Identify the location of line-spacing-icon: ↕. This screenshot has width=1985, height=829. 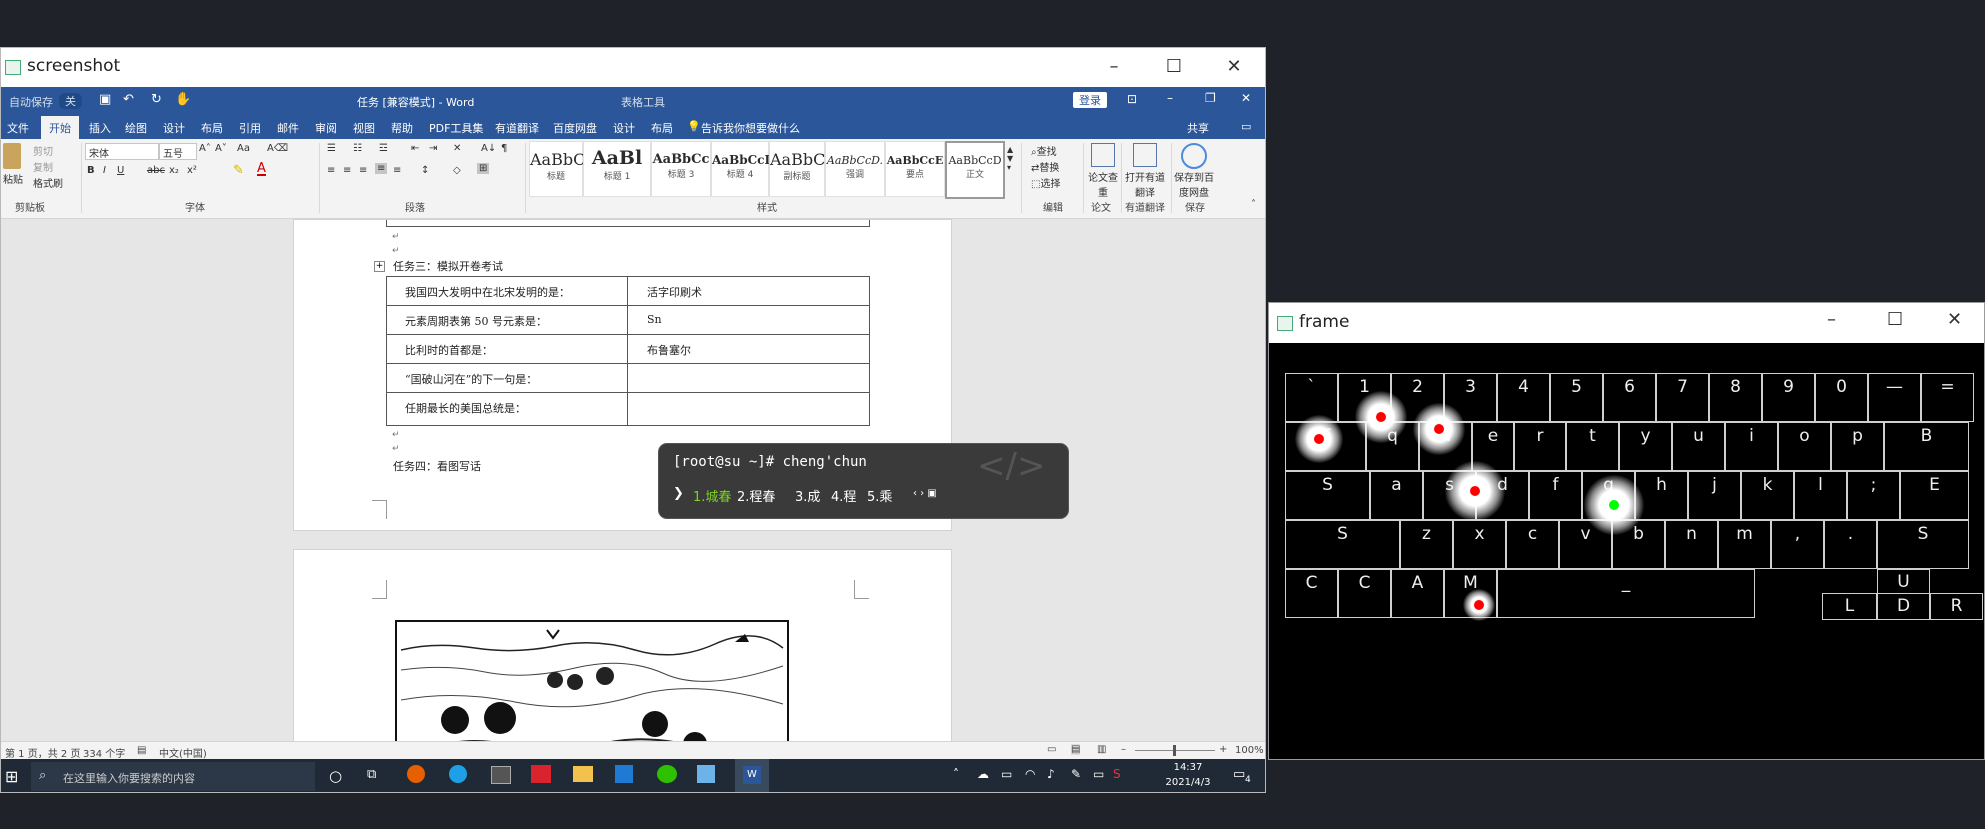
(425, 170).